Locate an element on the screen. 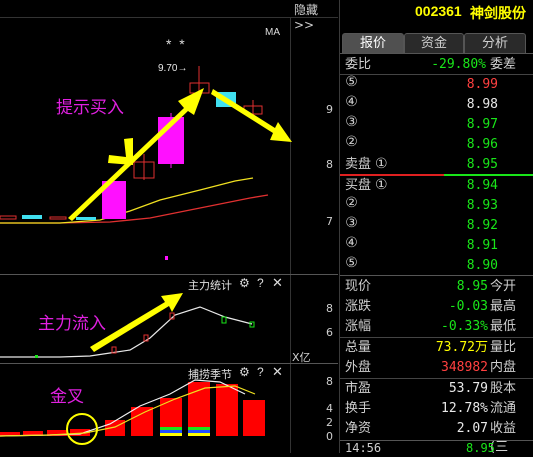 This screenshot has height=457, width=533. order-ratio-value: -29.80% is located at coordinates (458, 64).